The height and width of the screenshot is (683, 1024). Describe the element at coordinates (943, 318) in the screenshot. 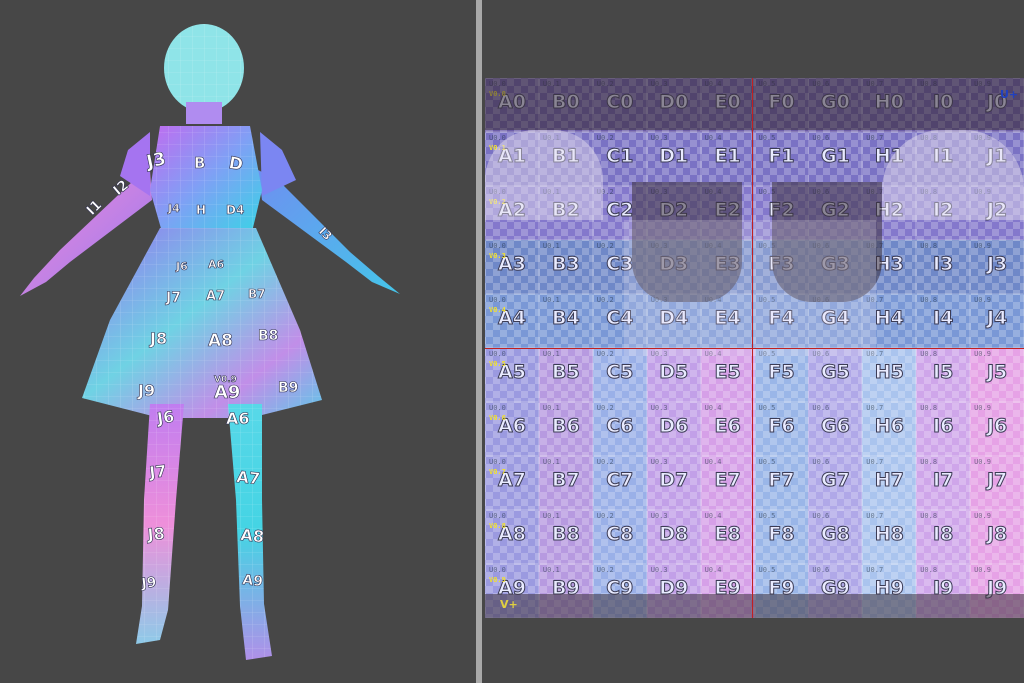

I see `uv-cell-label: I4` at that location.